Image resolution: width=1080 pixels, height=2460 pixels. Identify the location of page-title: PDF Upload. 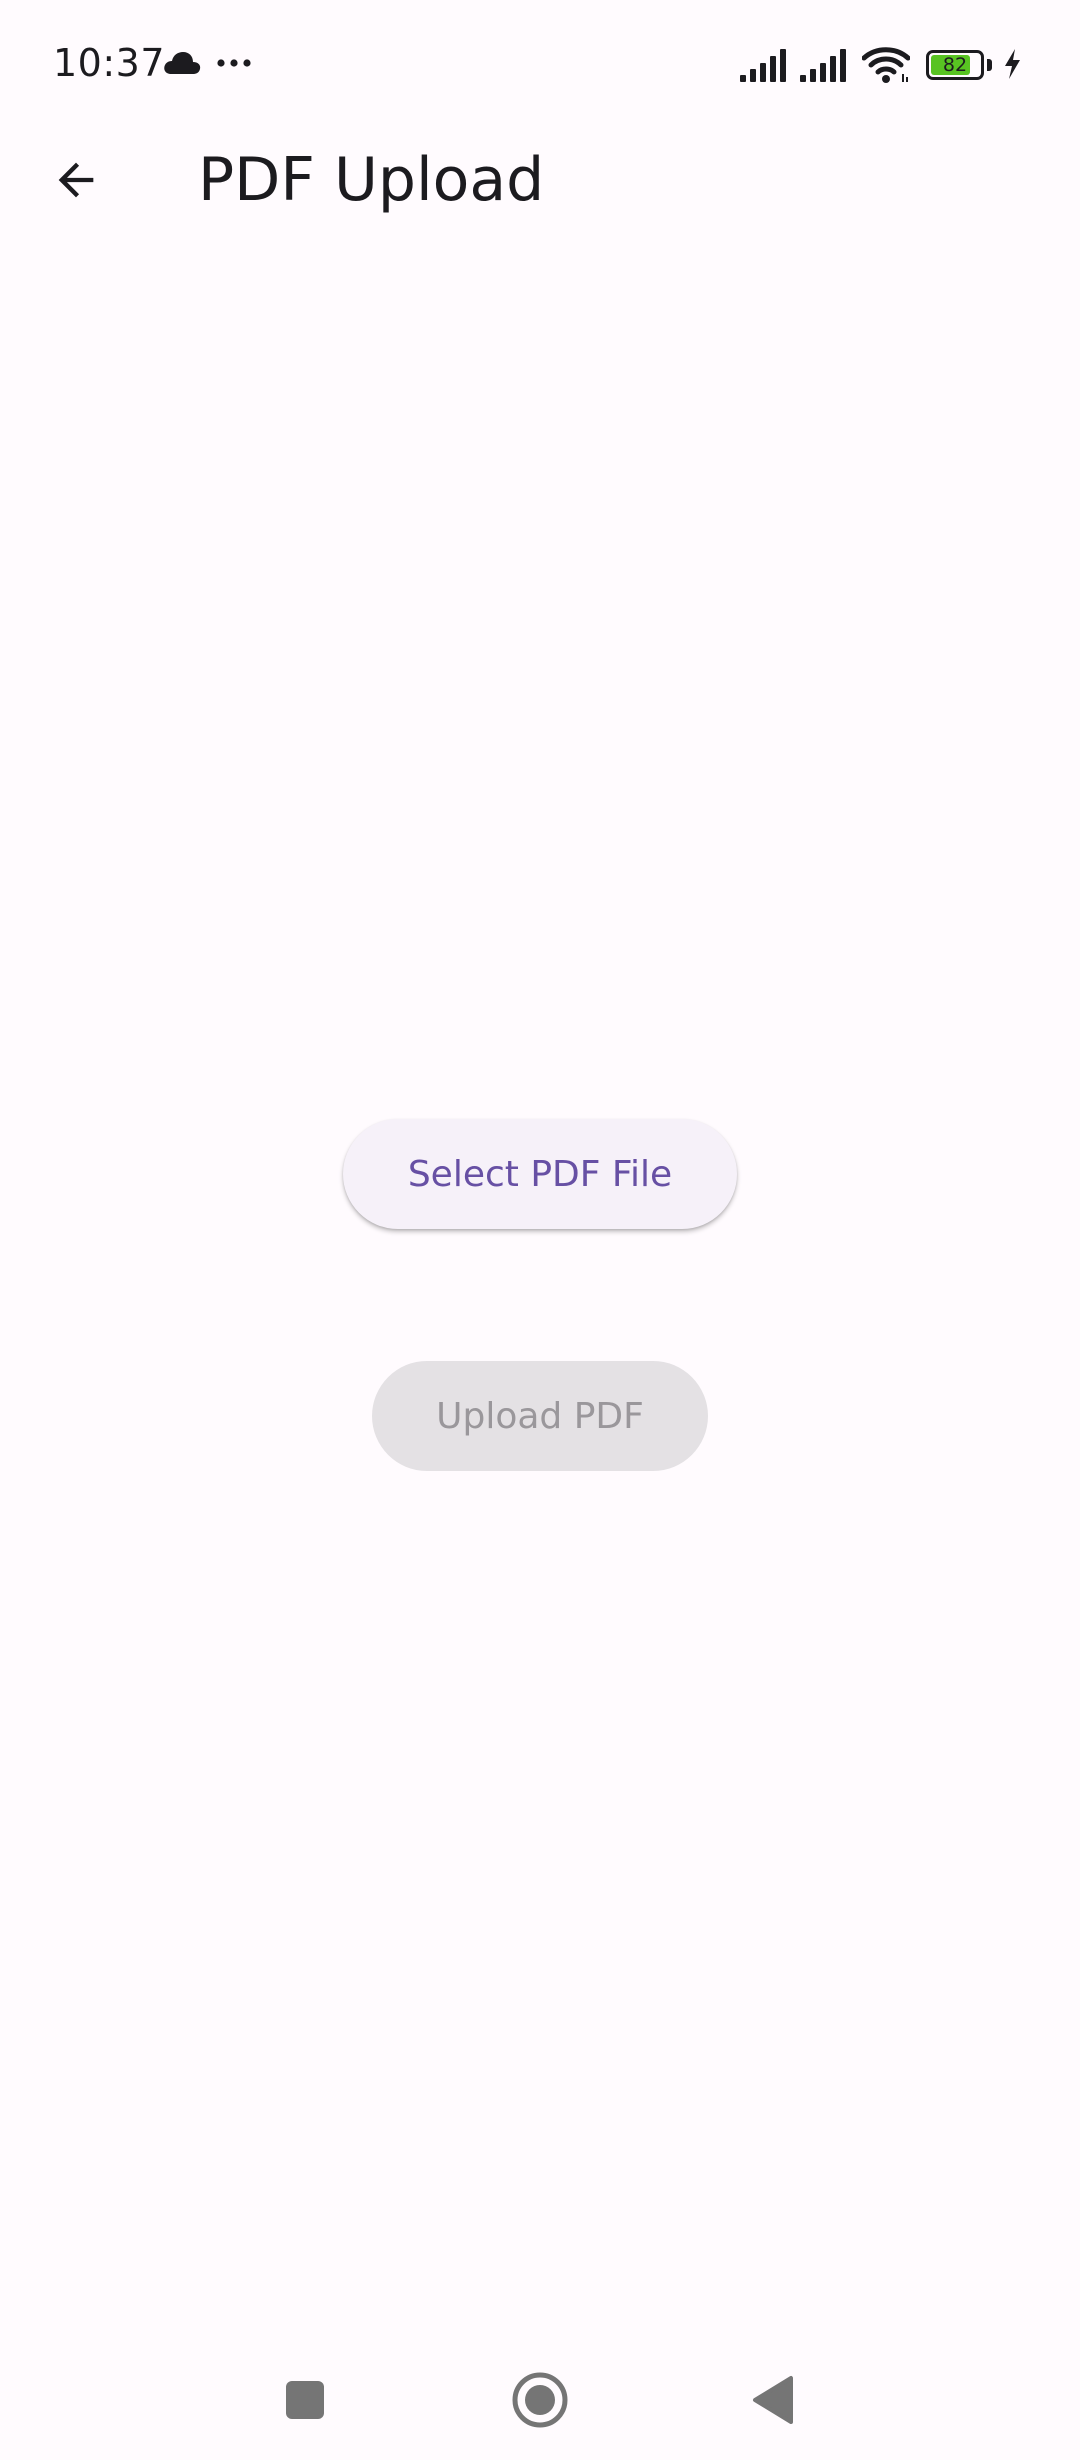
(371, 180).